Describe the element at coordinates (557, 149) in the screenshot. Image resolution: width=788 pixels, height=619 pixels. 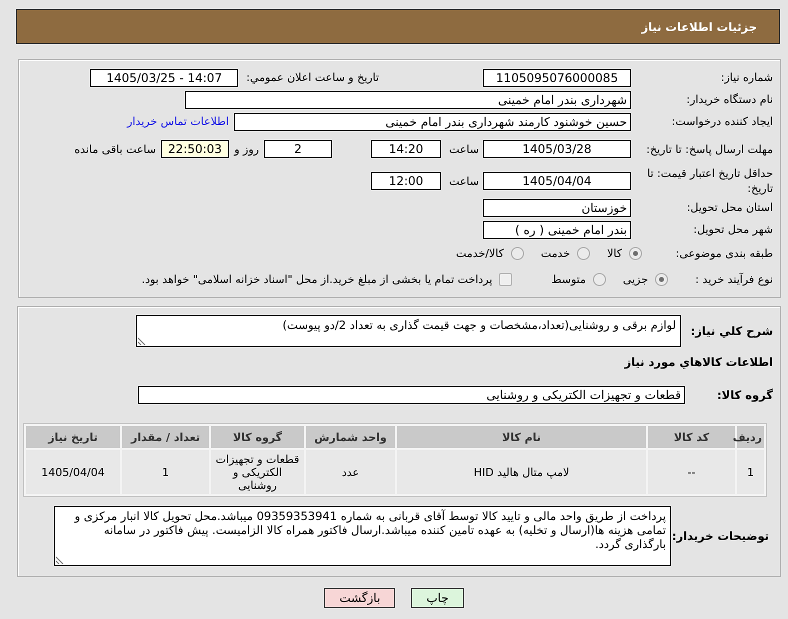
I see `date-field: 1405/03/28` at that location.